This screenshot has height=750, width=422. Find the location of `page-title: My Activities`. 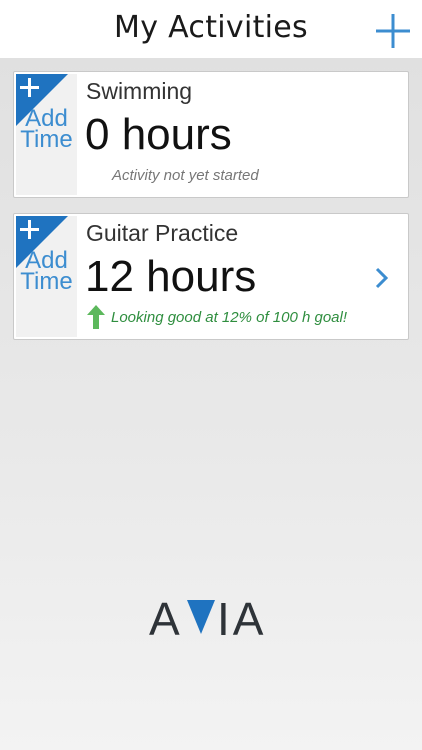

page-title: My Activities is located at coordinates (211, 27).